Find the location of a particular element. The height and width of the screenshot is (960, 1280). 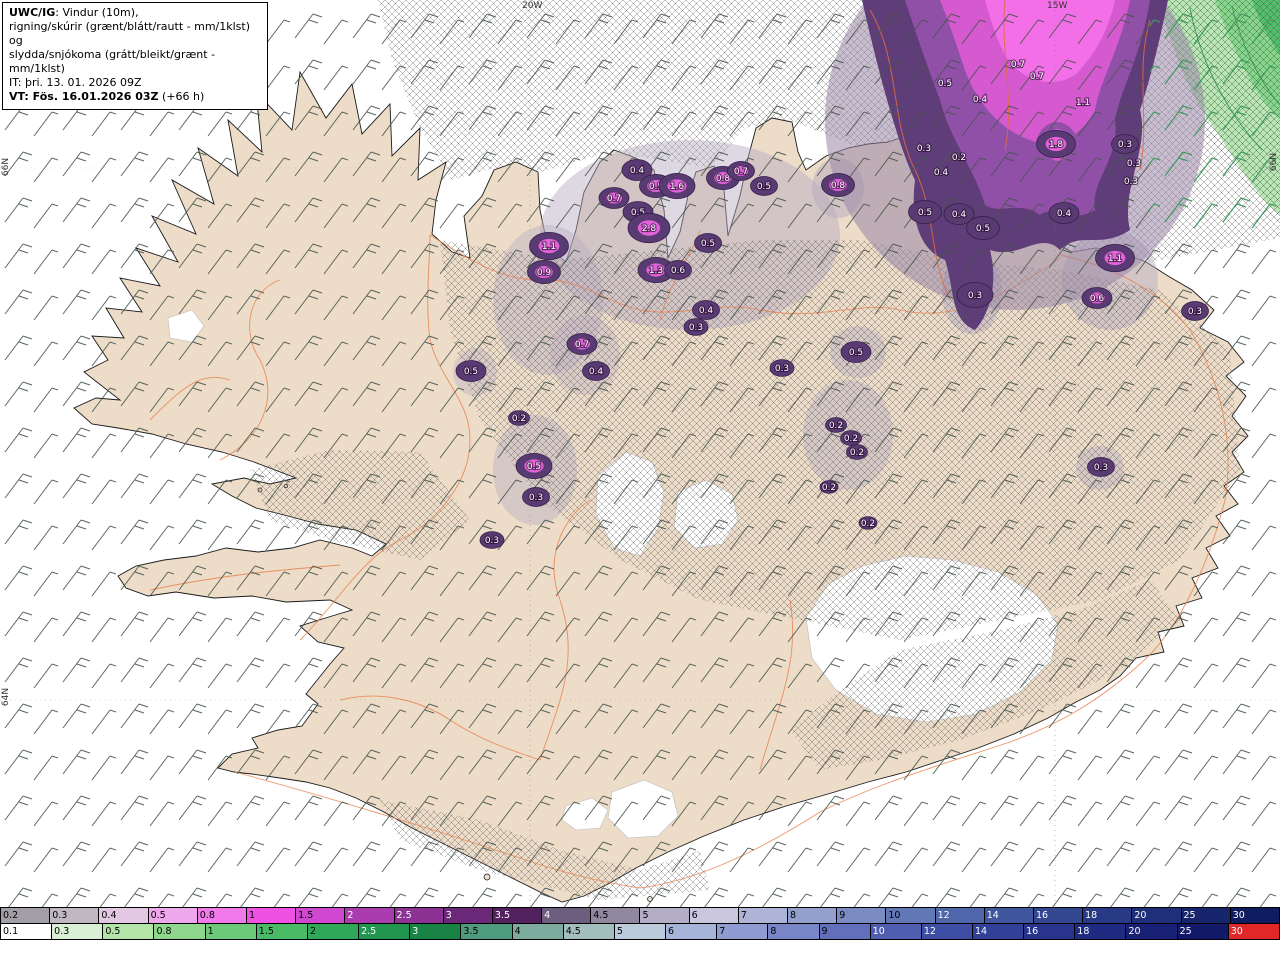

snow-value-label: 1.6 is located at coordinates (677, 187).